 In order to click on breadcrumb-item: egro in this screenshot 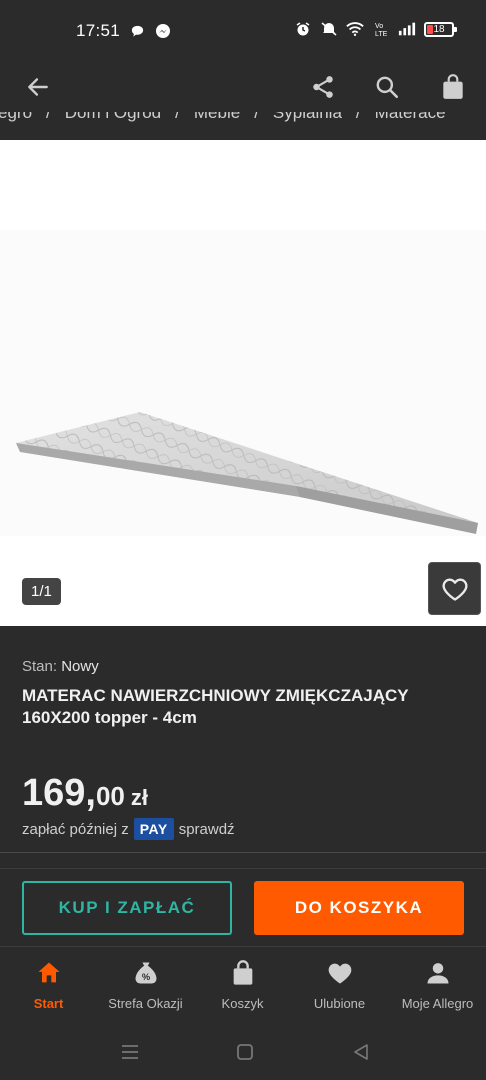, I will do `click(16, 117)`.